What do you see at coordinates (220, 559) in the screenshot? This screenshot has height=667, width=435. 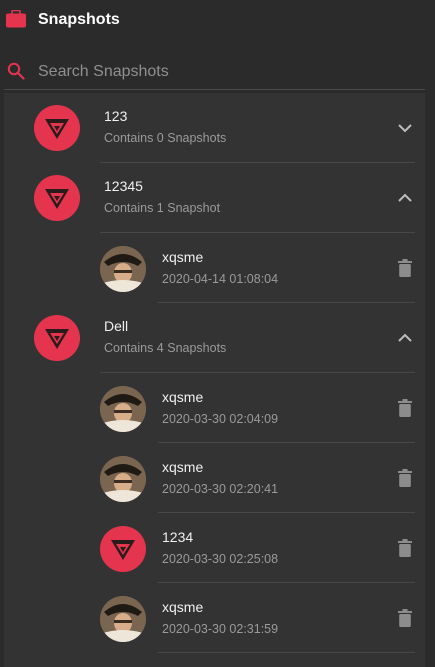 I see `snapshot-timestamp: 2020-03-30 02:25:08` at bounding box center [220, 559].